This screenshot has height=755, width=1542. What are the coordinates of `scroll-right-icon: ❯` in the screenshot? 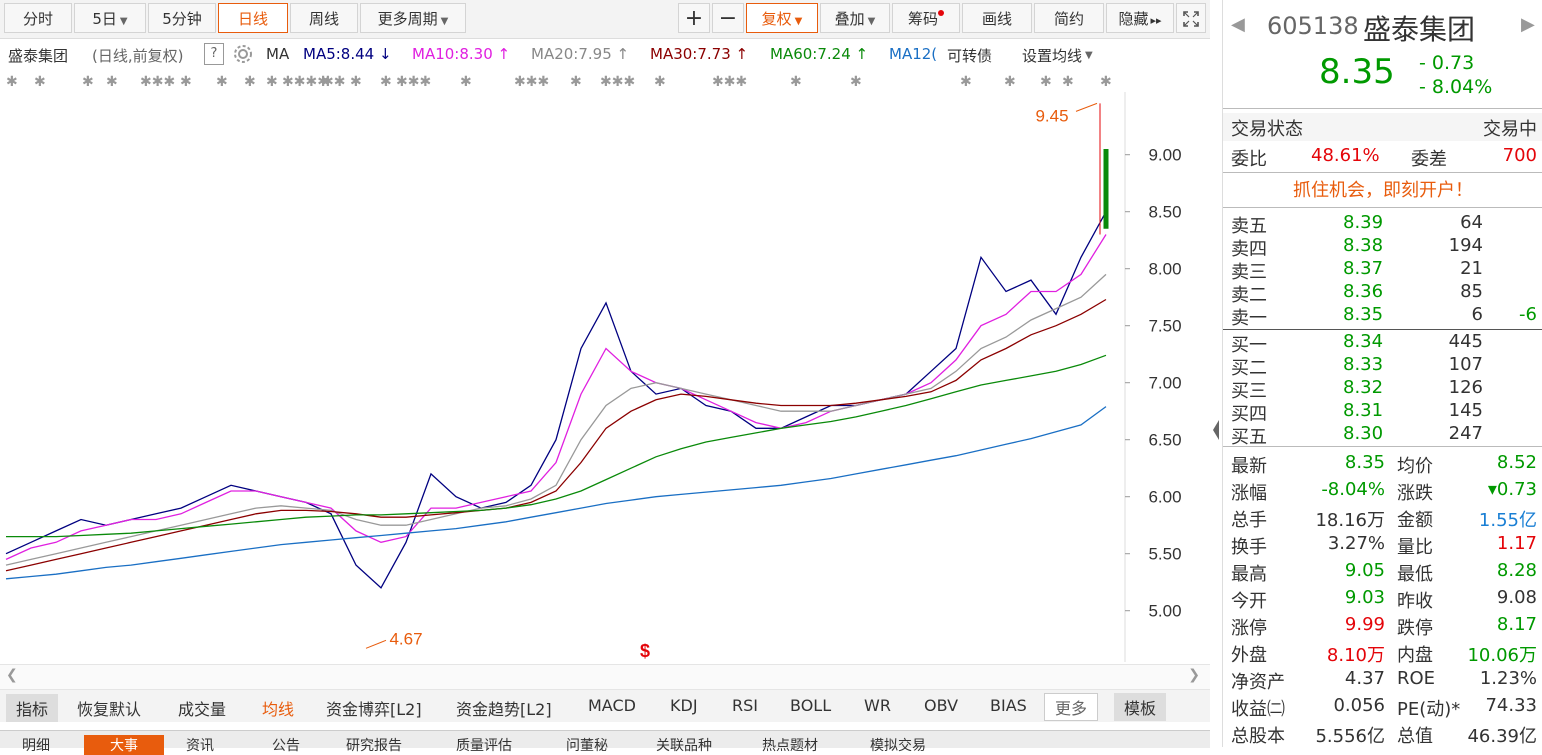 It's located at (1194, 675).